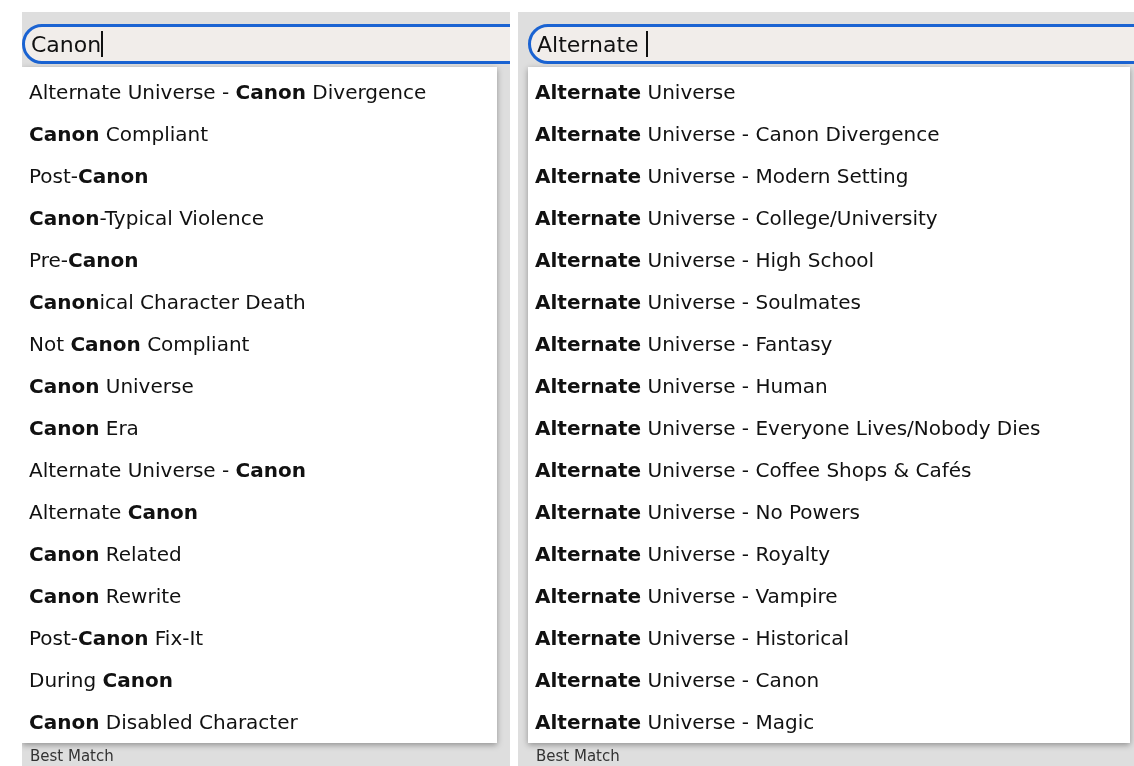 This screenshot has width=1134, height=766. I want to click on suggestion-item: Alternate Universe - Human, so click(829, 386).